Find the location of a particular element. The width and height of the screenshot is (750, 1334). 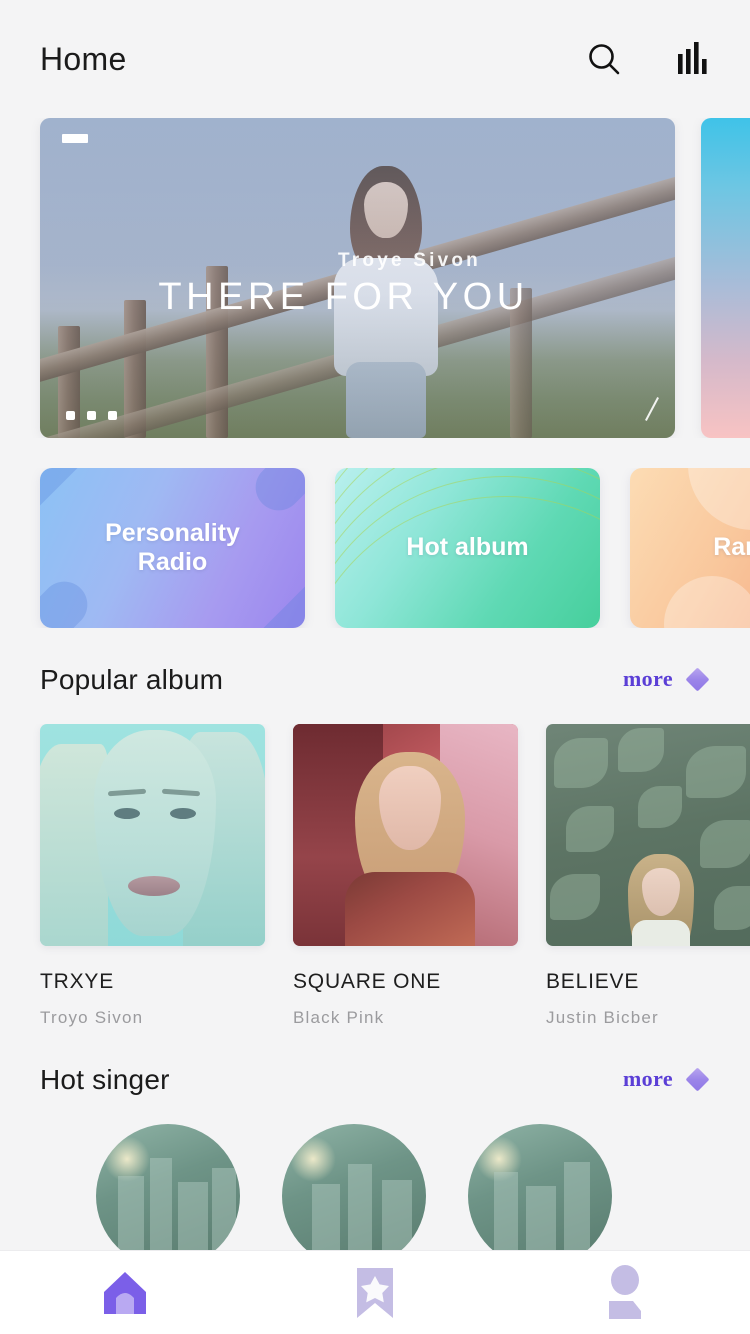

section-title: Popular album is located at coordinates (132, 679).